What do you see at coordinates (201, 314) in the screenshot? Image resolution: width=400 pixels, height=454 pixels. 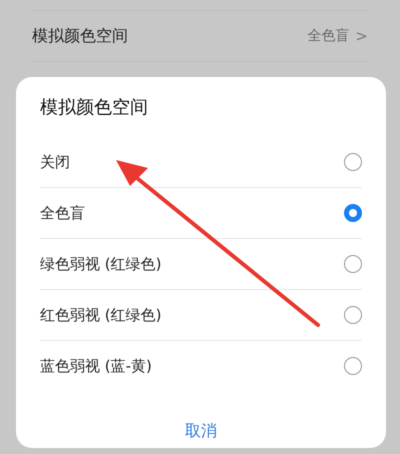 I see `radio-option: 红色弱视 (红绿色)` at bounding box center [201, 314].